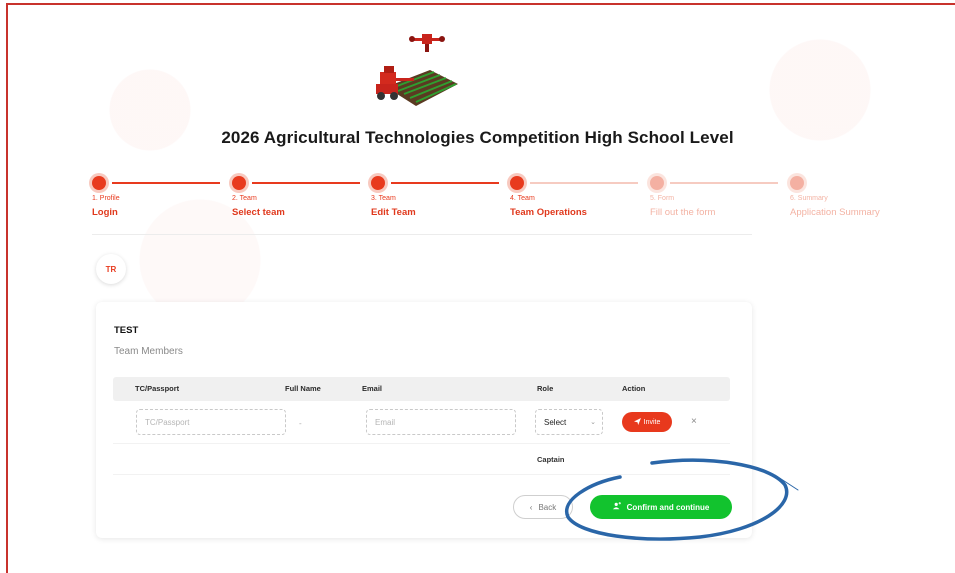 This screenshot has width=955, height=573. What do you see at coordinates (548, 212) in the screenshot?
I see `step-label: Team Operations` at bounding box center [548, 212].